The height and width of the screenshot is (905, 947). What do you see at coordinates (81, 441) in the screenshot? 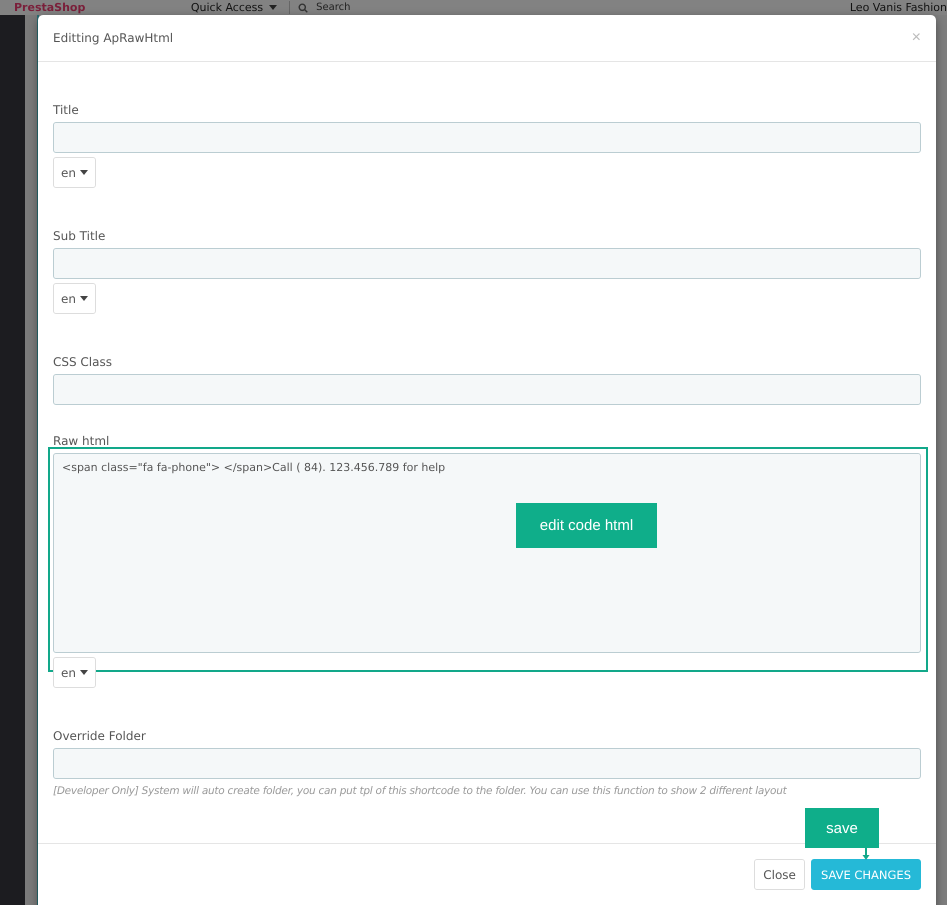
I see `field-label: Raw html` at bounding box center [81, 441].